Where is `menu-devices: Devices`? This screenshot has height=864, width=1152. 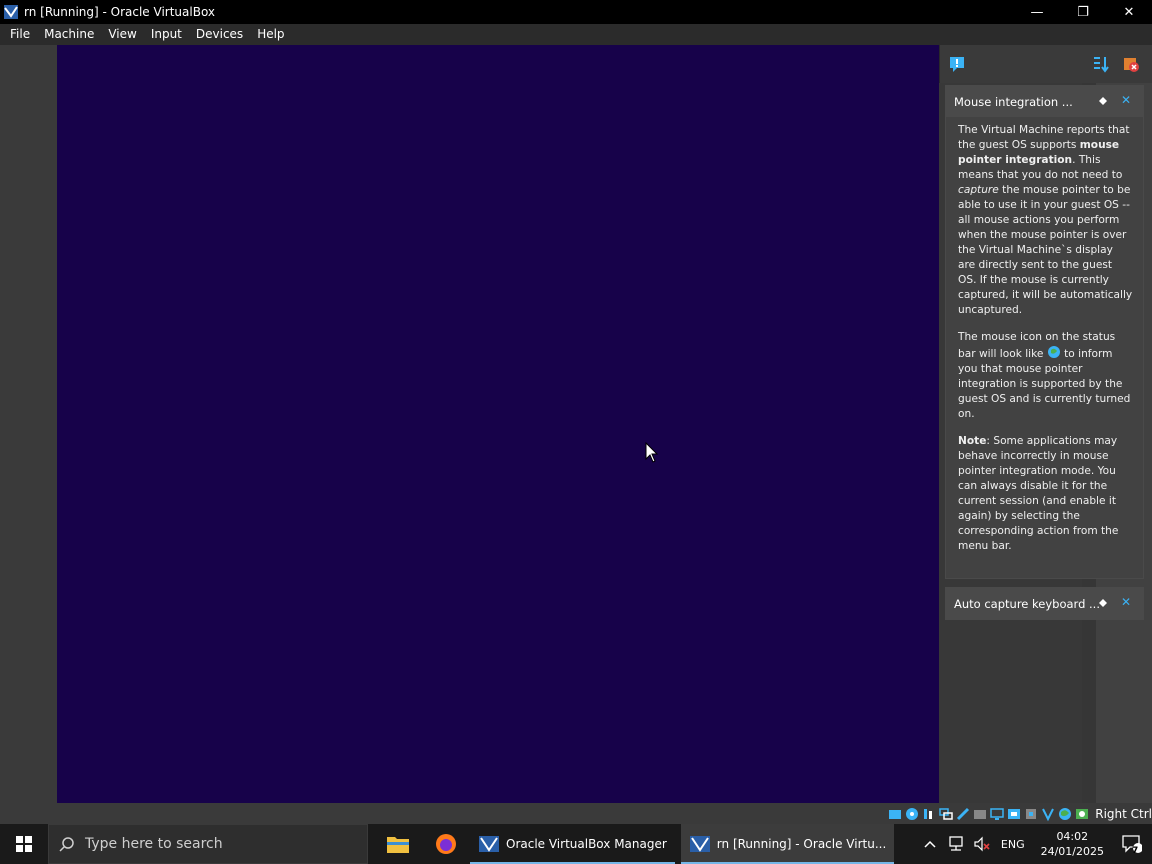
menu-devices: Devices is located at coordinates (219, 34).